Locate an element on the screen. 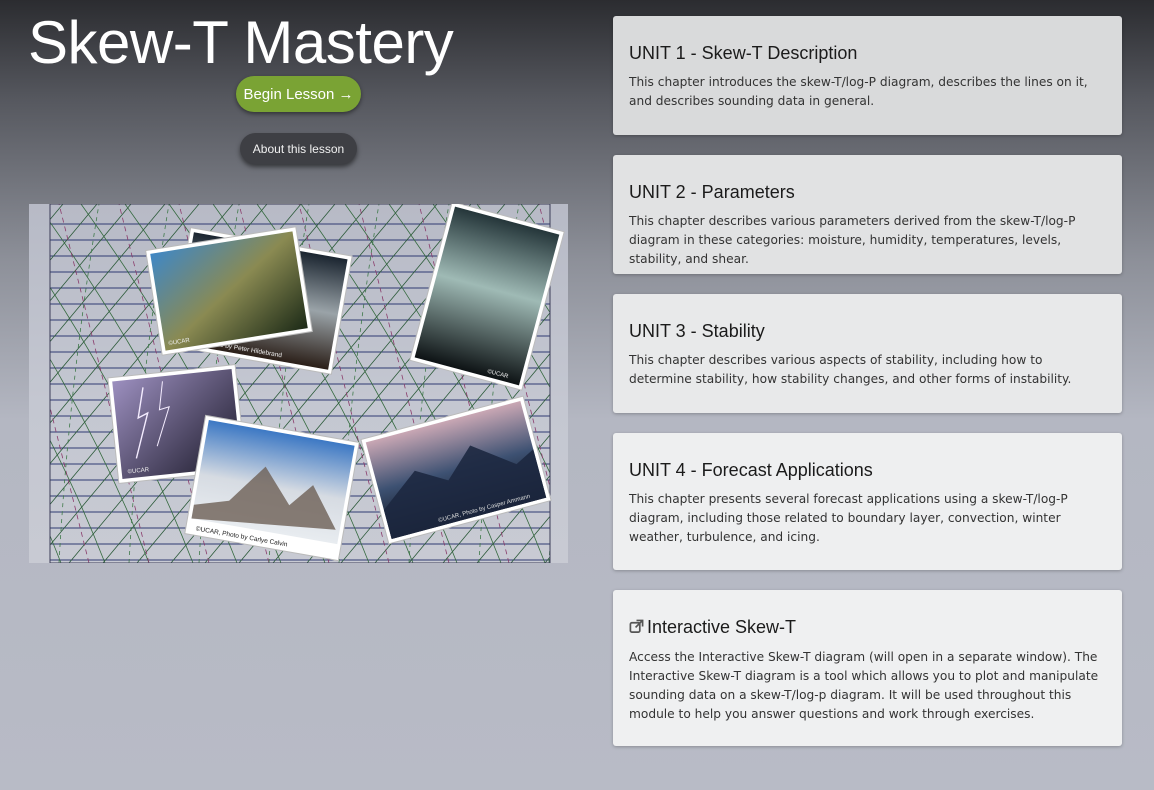 This screenshot has height=790, width=1154. unit-title: UNIT 1 - Skew-T Description is located at coordinates (867, 53).